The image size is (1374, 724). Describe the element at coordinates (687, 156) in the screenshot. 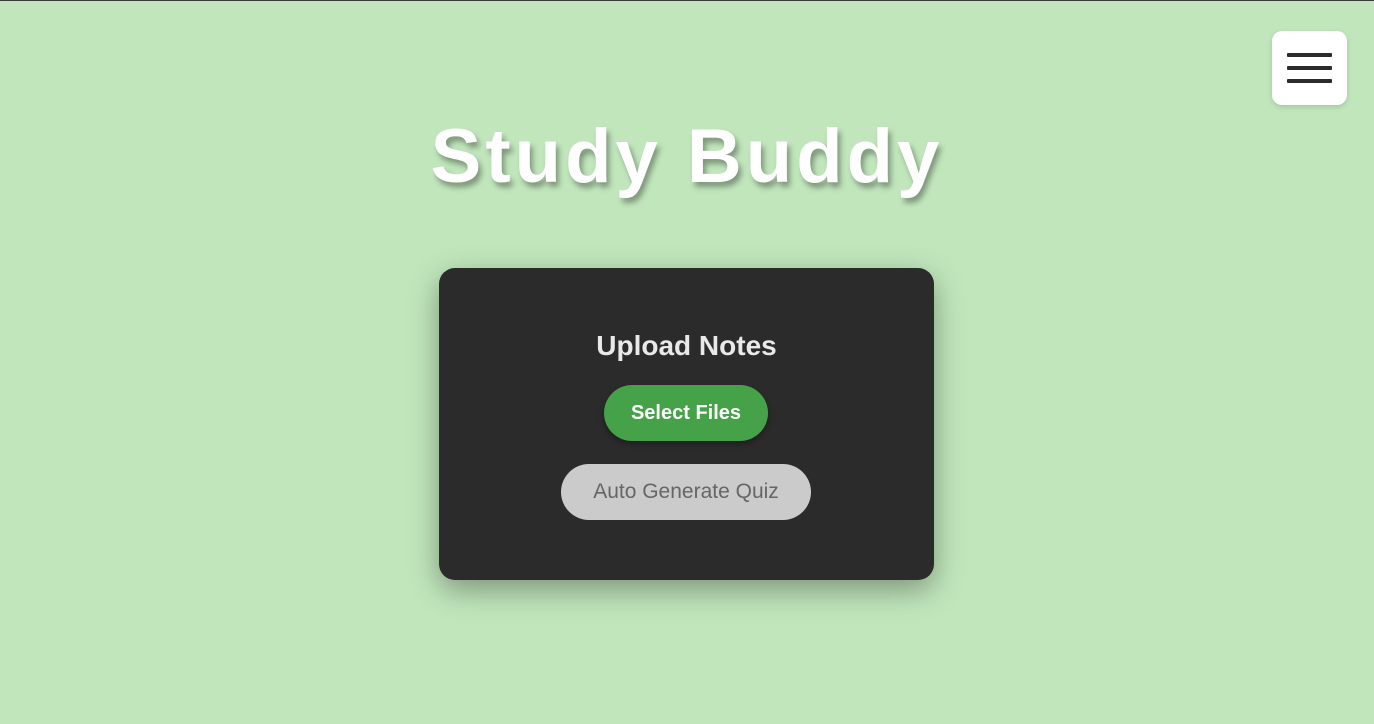

I see `page-title: Study Buddy` at that location.